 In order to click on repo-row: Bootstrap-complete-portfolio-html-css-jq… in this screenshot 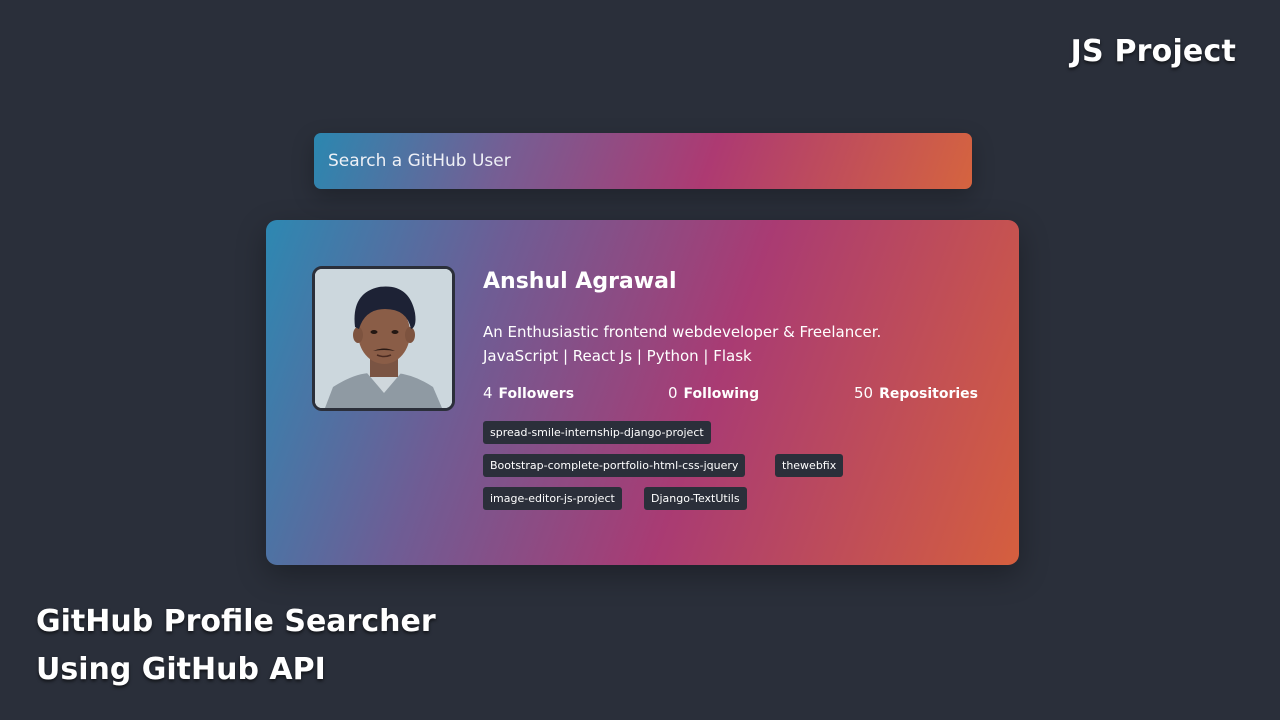, I will do `click(728, 470)`.